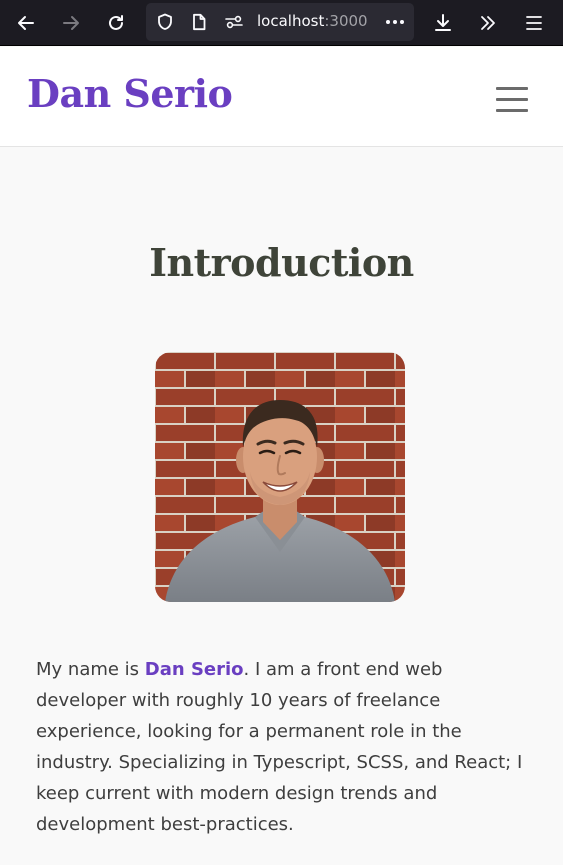  I want to click on profile-photo, so click(280, 477).